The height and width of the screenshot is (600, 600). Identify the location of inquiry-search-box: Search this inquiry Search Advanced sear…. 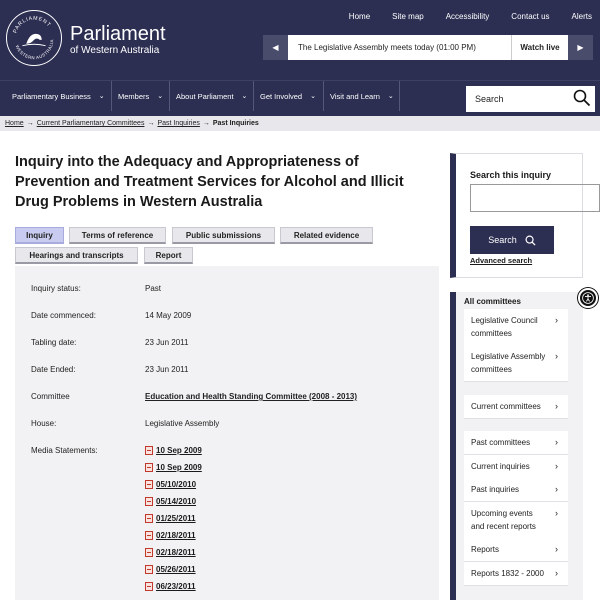
(525, 215).